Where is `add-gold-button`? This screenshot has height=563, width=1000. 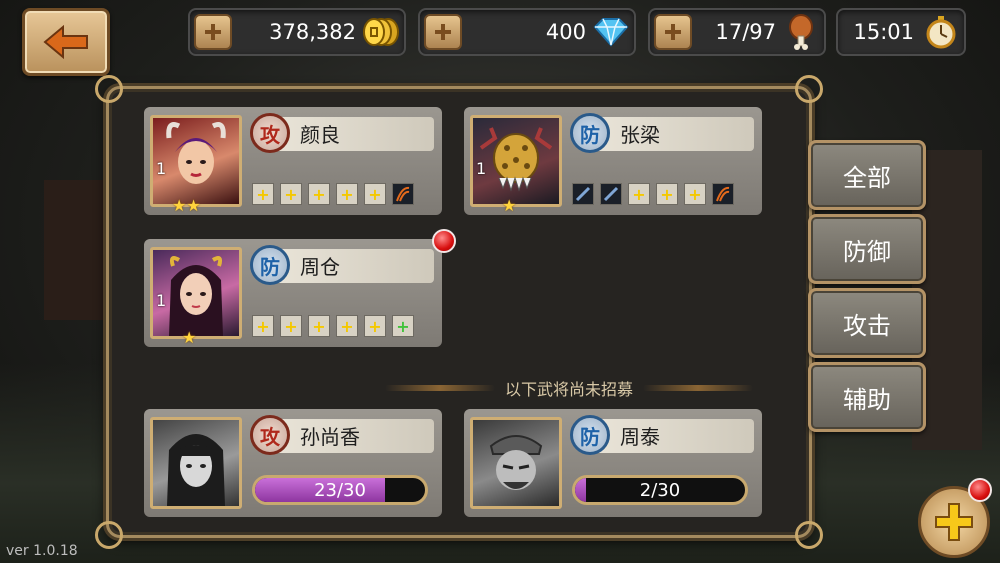
add-gold-button is located at coordinates (213, 32).